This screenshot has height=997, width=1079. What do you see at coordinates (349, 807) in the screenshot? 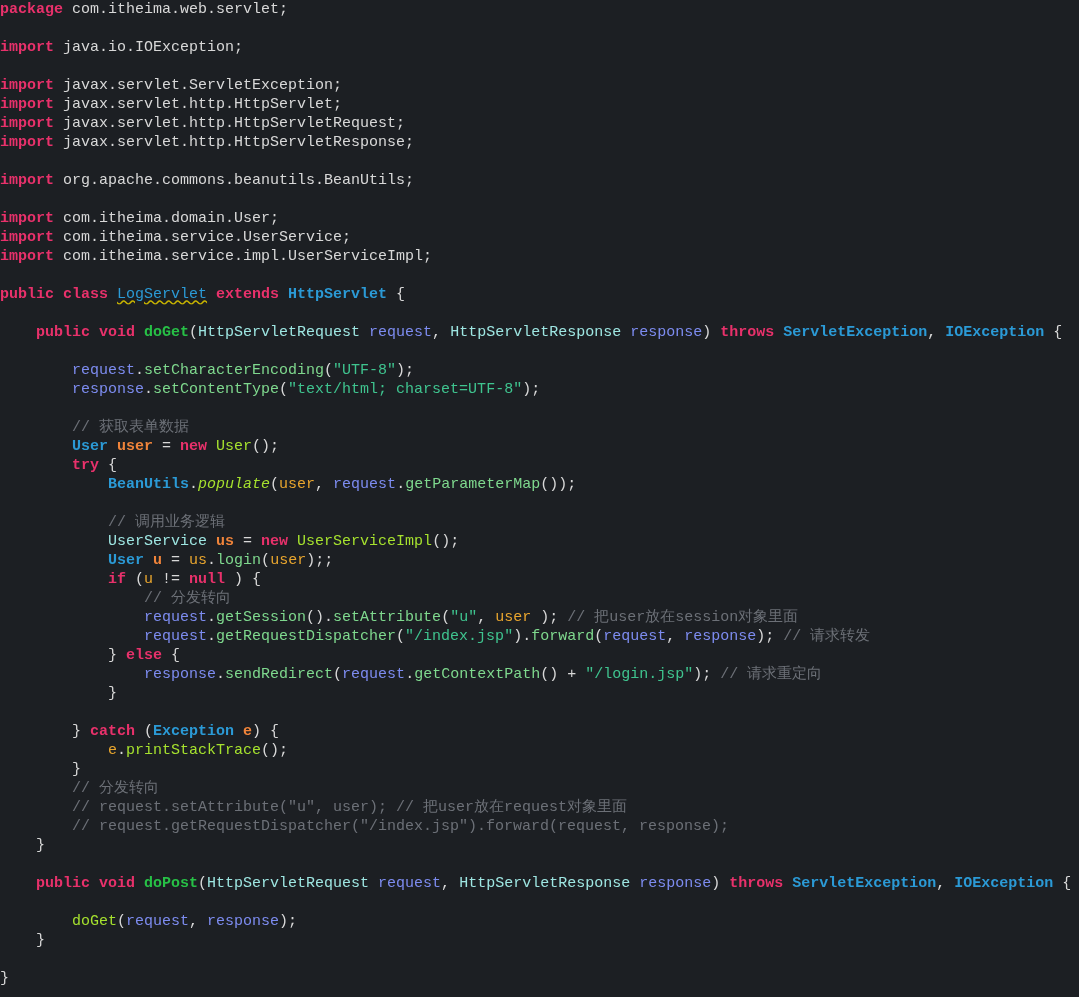
I see `code-line: // request.setAttribute("u", user); // 把user放在request对象里面` at bounding box center [349, 807].